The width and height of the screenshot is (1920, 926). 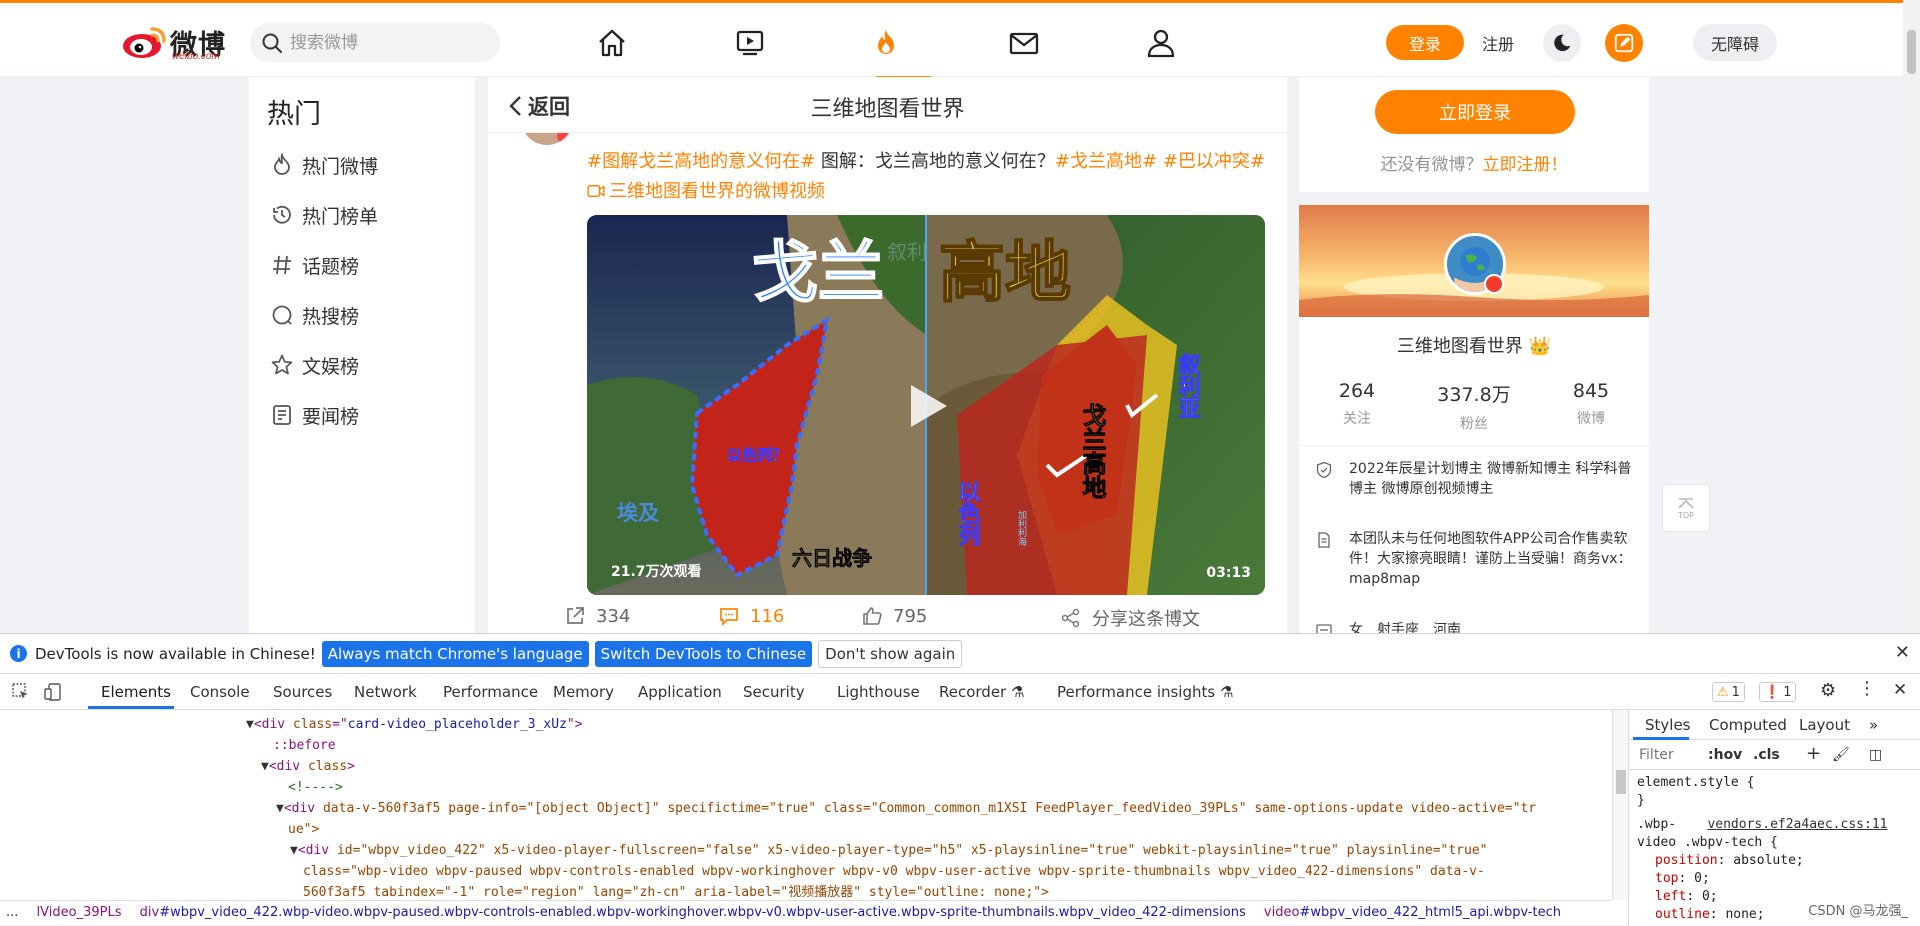 What do you see at coordinates (597, 616) in the screenshot?
I see `repost-button: 334` at bounding box center [597, 616].